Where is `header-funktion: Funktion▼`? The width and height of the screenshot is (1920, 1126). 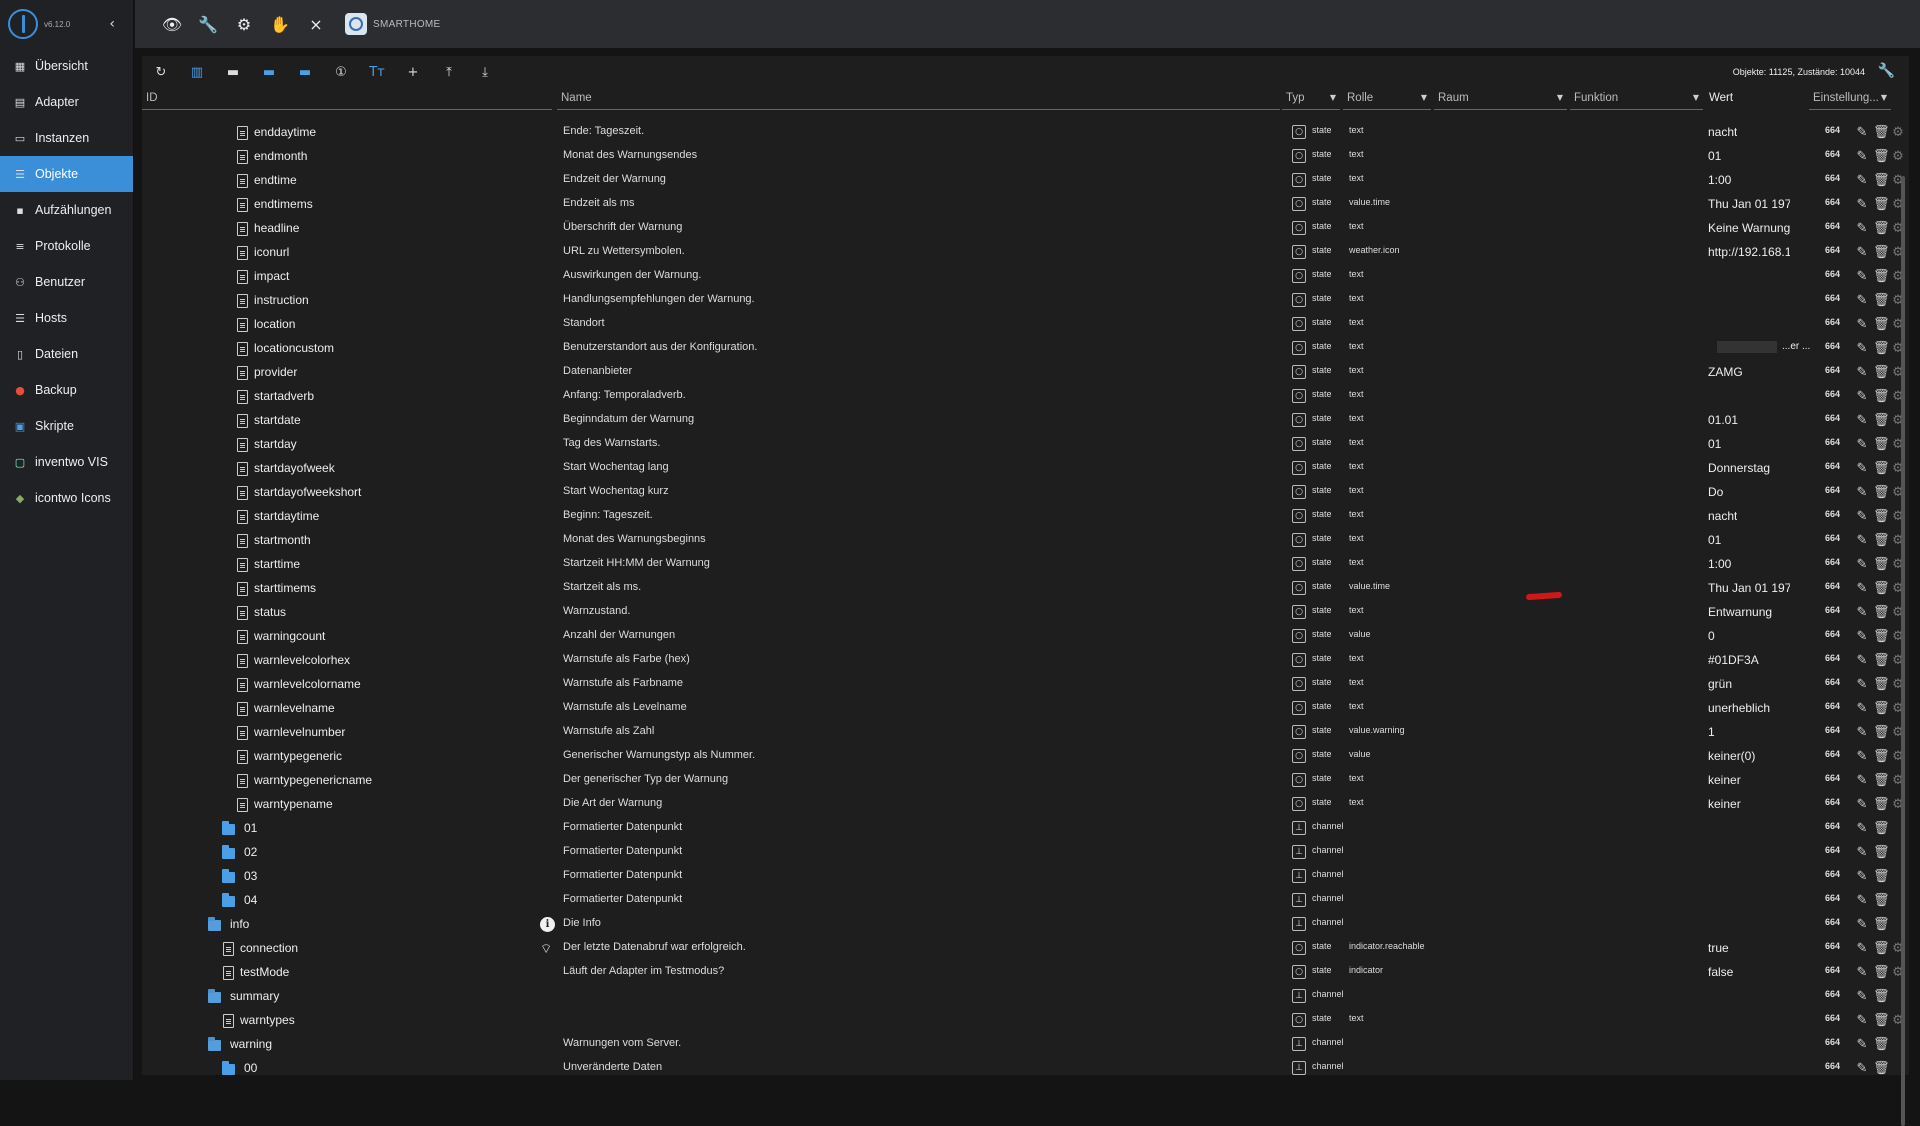 header-funktion: Funktion▼ is located at coordinates (1636, 101).